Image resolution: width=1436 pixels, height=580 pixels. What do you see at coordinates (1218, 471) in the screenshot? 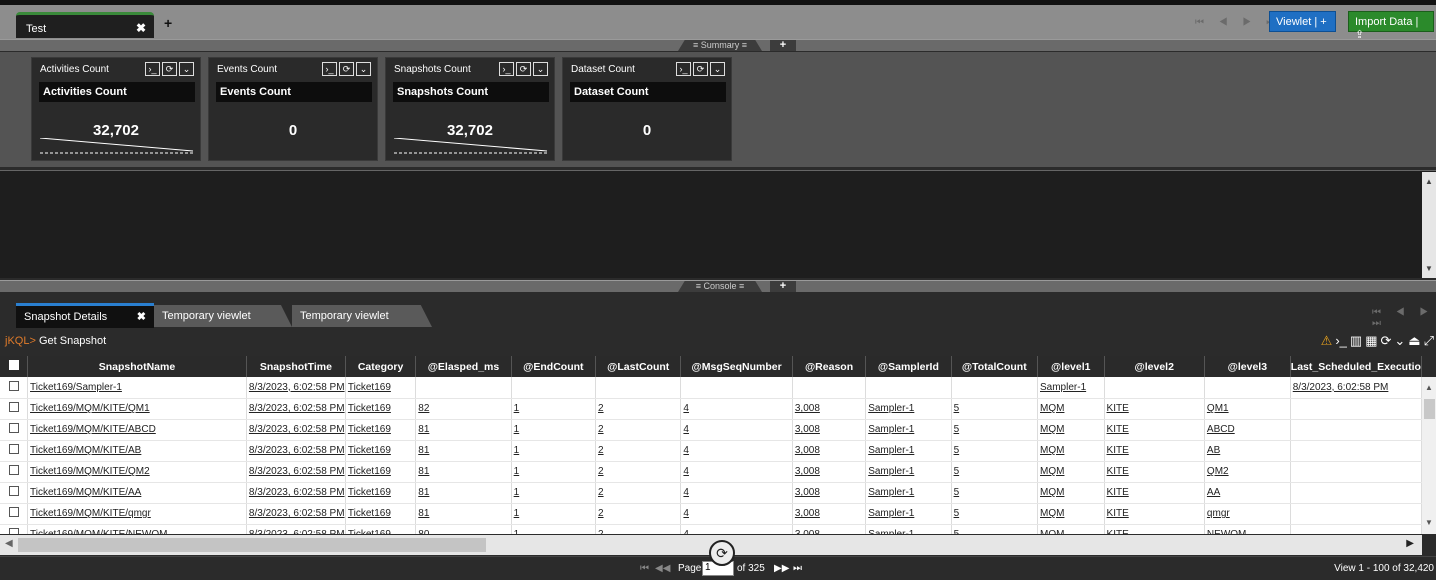
I see `cell-link: QM2` at bounding box center [1218, 471].